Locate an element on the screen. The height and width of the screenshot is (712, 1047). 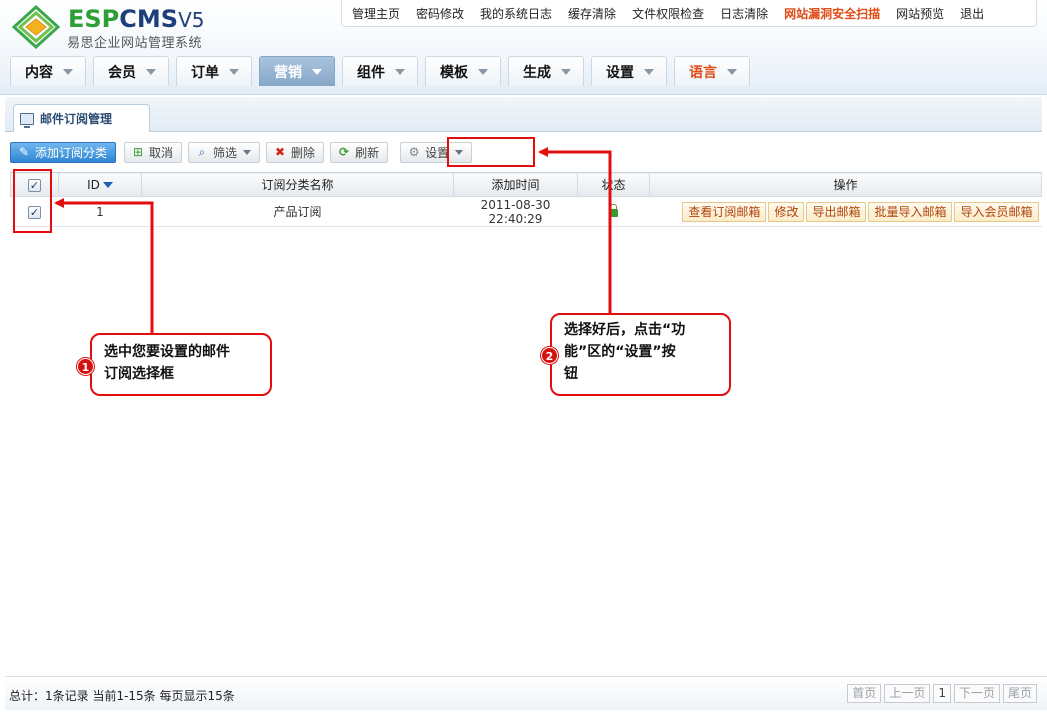
callout-step-2: 选择好后，点击“功 能”区的“设置”按 钮 is located at coordinates (640, 354).